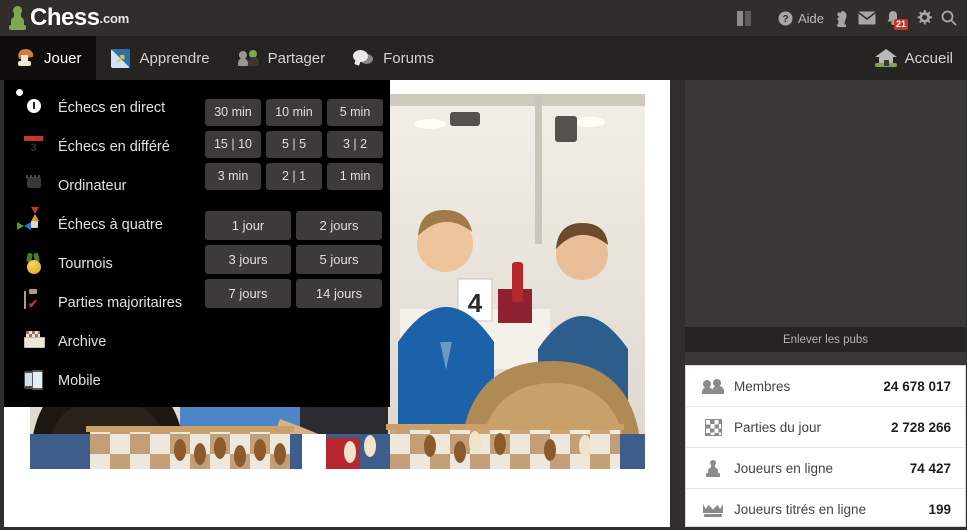 This screenshot has height=530, width=967. Describe the element at coordinates (31, 221) in the screenshot. I see `four-arrows-icon` at that location.